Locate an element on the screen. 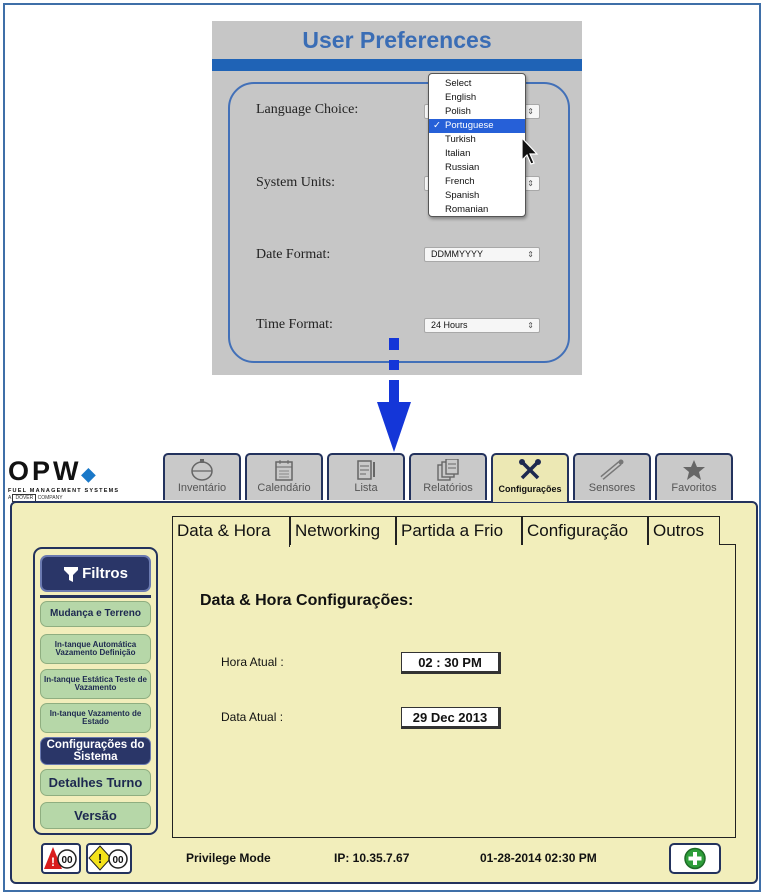 This screenshot has height=895, width=764. sensor-icon is located at coordinates (612, 469).